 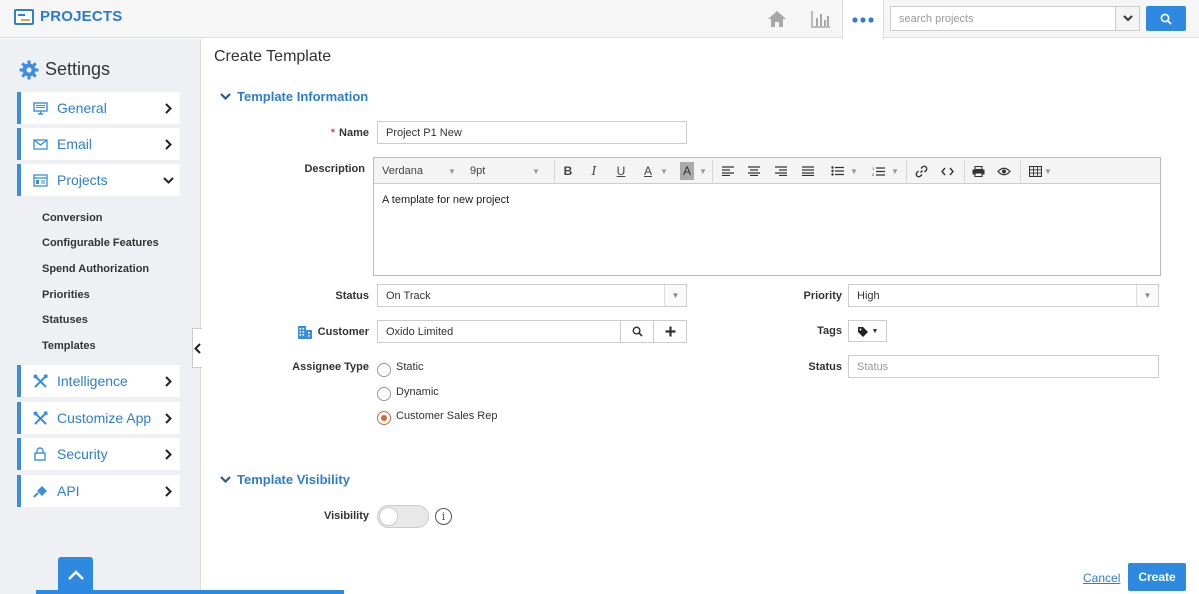 What do you see at coordinates (568, 171) in the screenshot?
I see `bold-icon: B` at bounding box center [568, 171].